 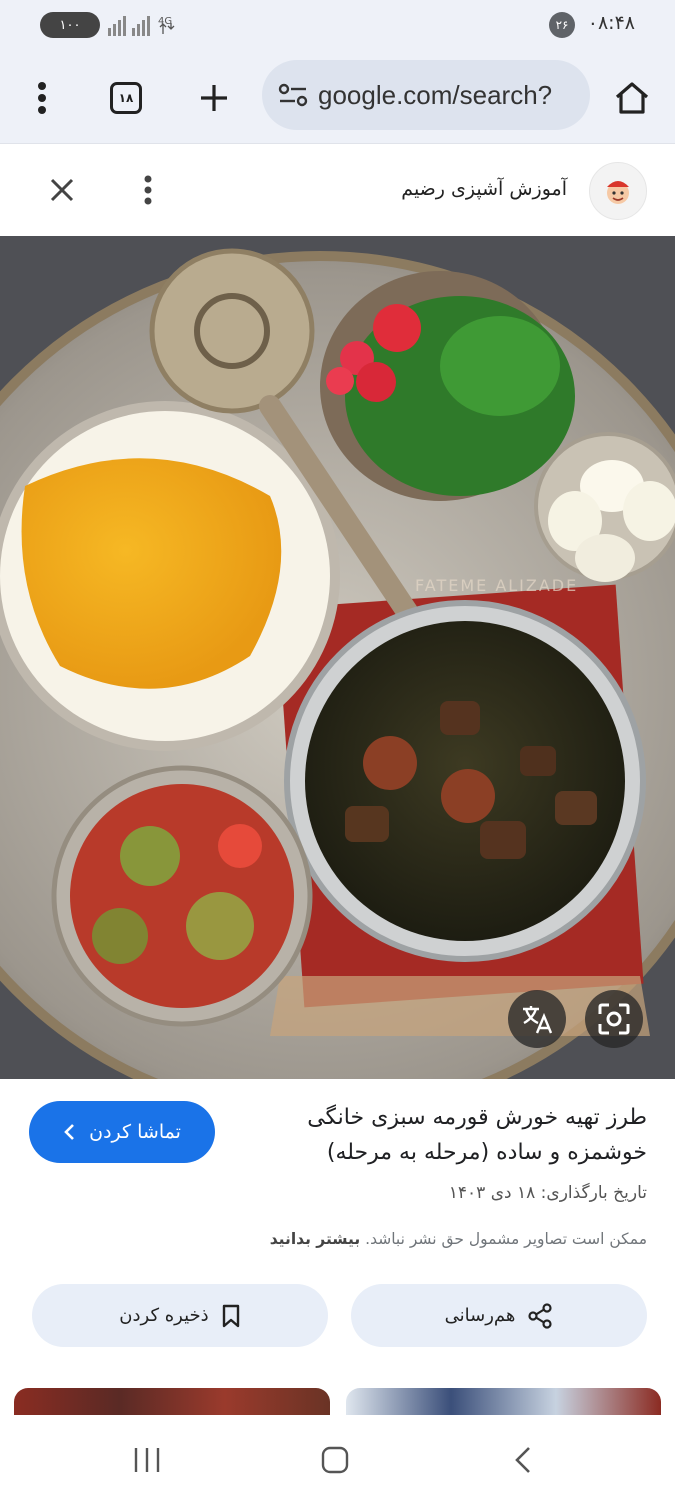 I want to click on chef-logo-icon, so click(x=618, y=192).